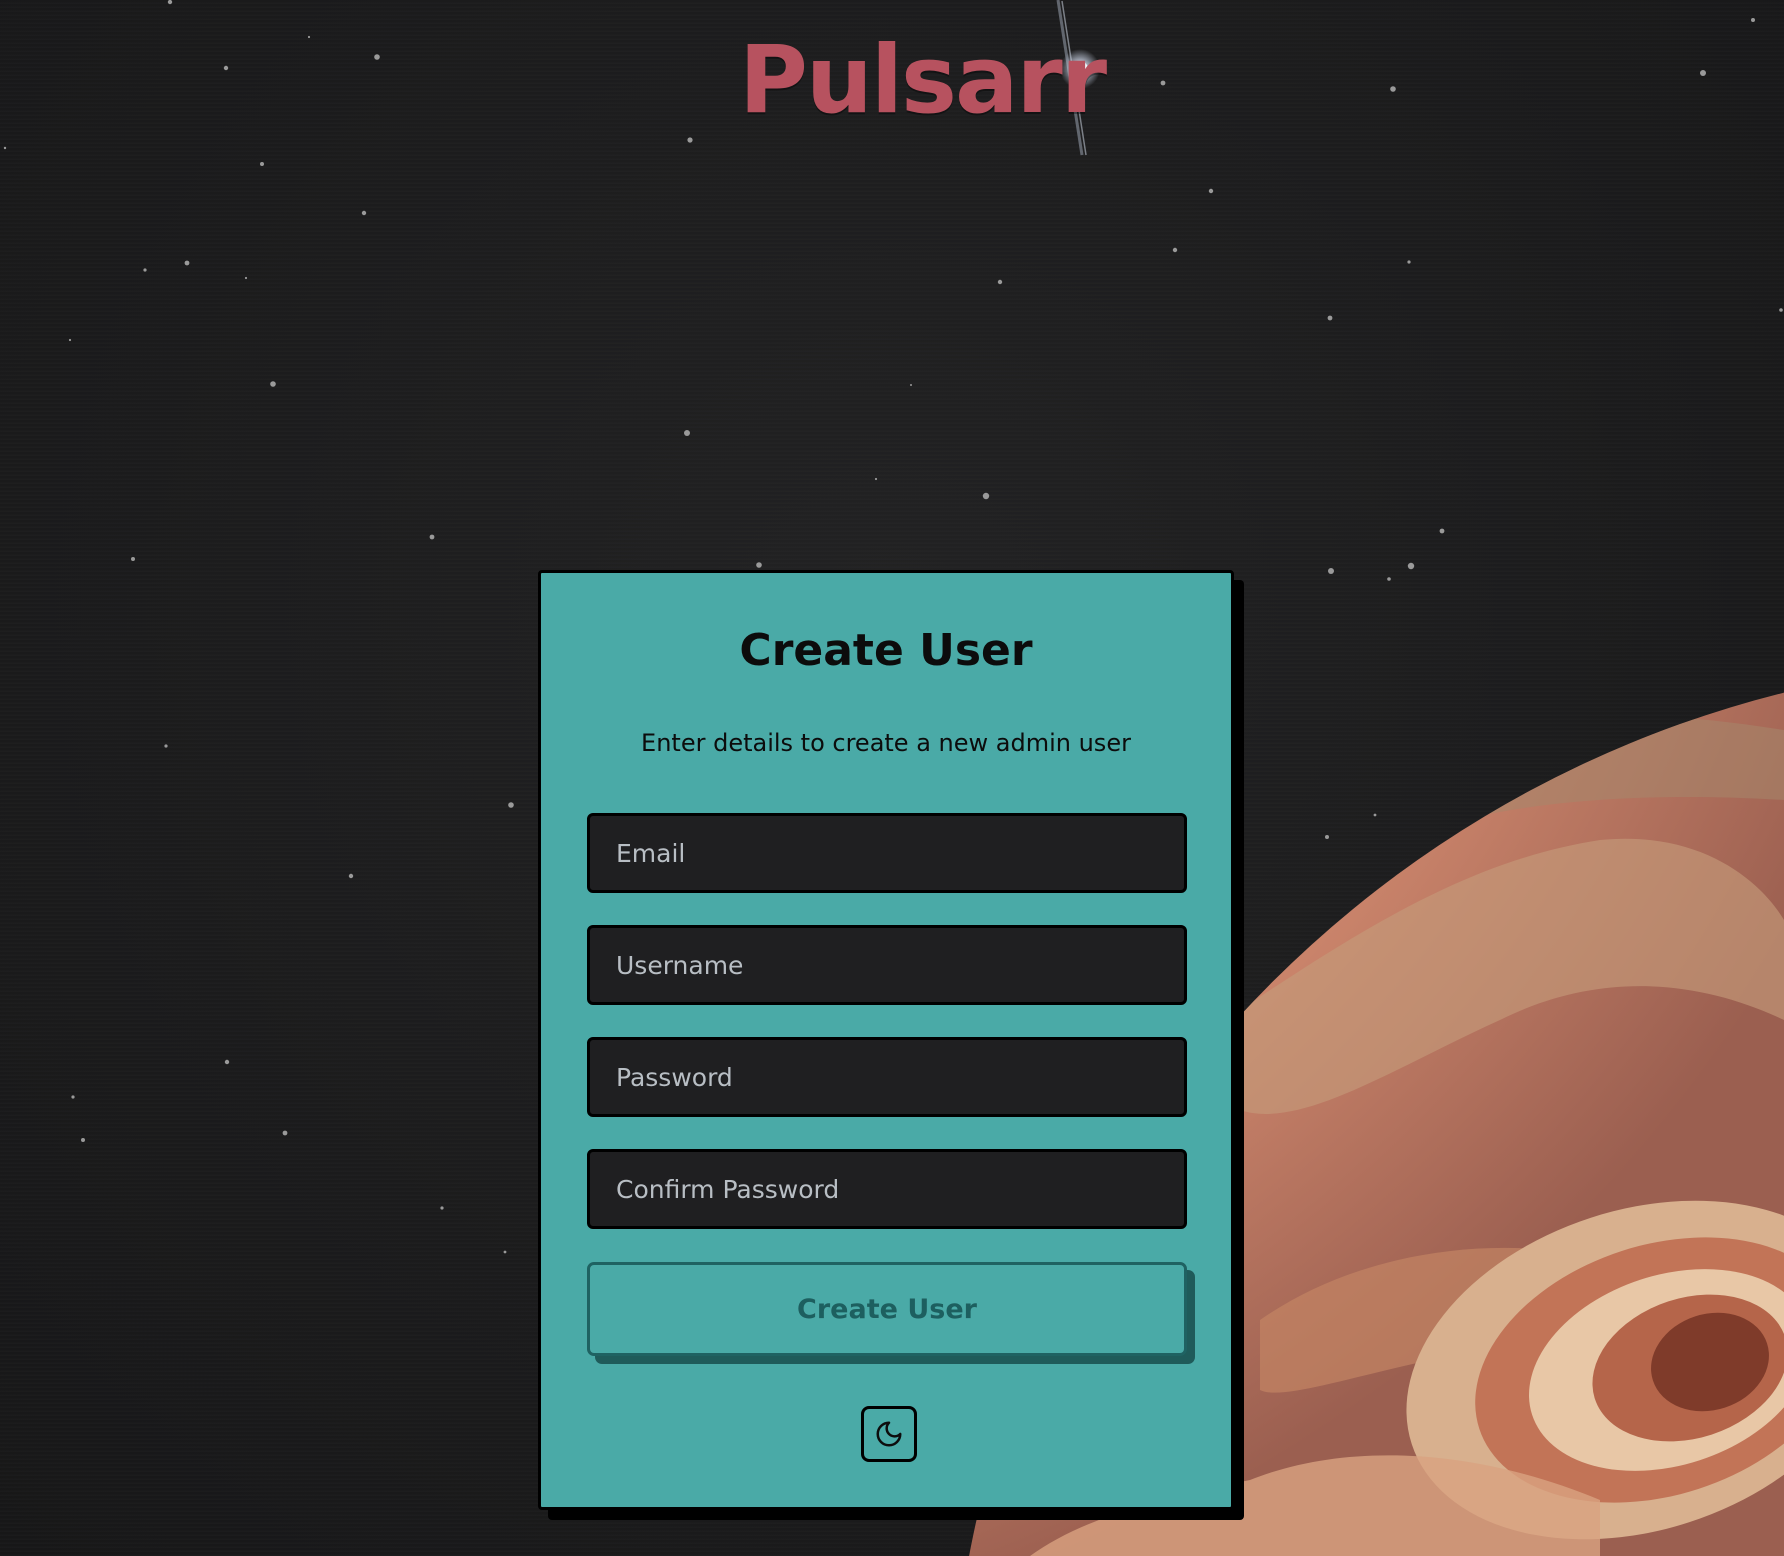 The height and width of the screenshot is (1556, 1784). What do you see at coordinates (887, 965) in the screenshot?
I see `username-input` at bounding box center [887, 965].